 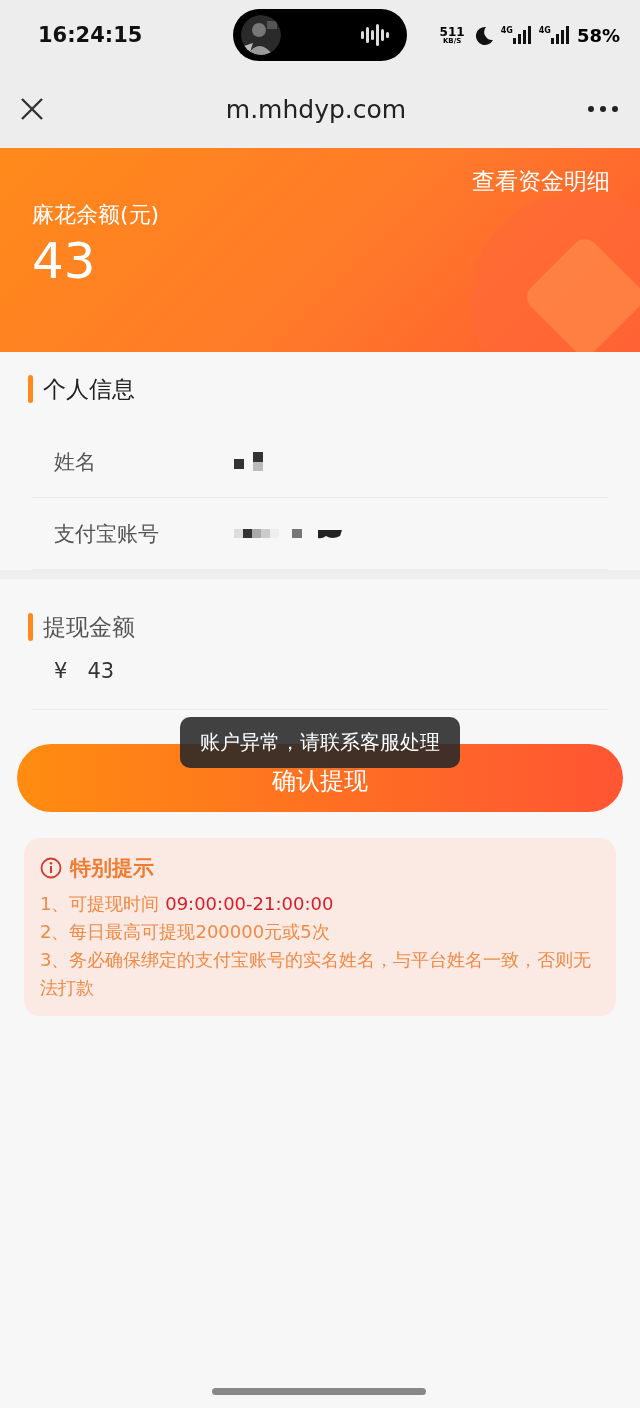 I want to click on more-icon, so click(x=603, y=109).